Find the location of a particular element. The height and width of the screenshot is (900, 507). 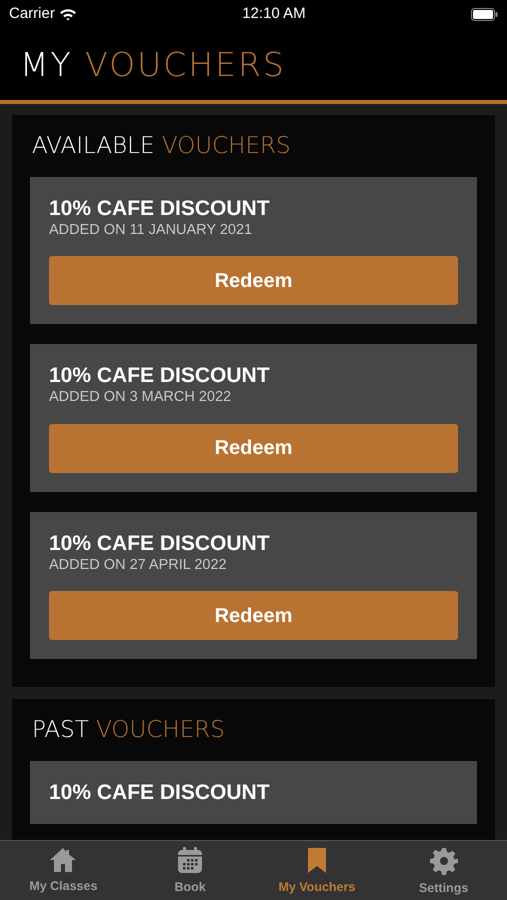

battery-icon is located at coordinates (484, 14).